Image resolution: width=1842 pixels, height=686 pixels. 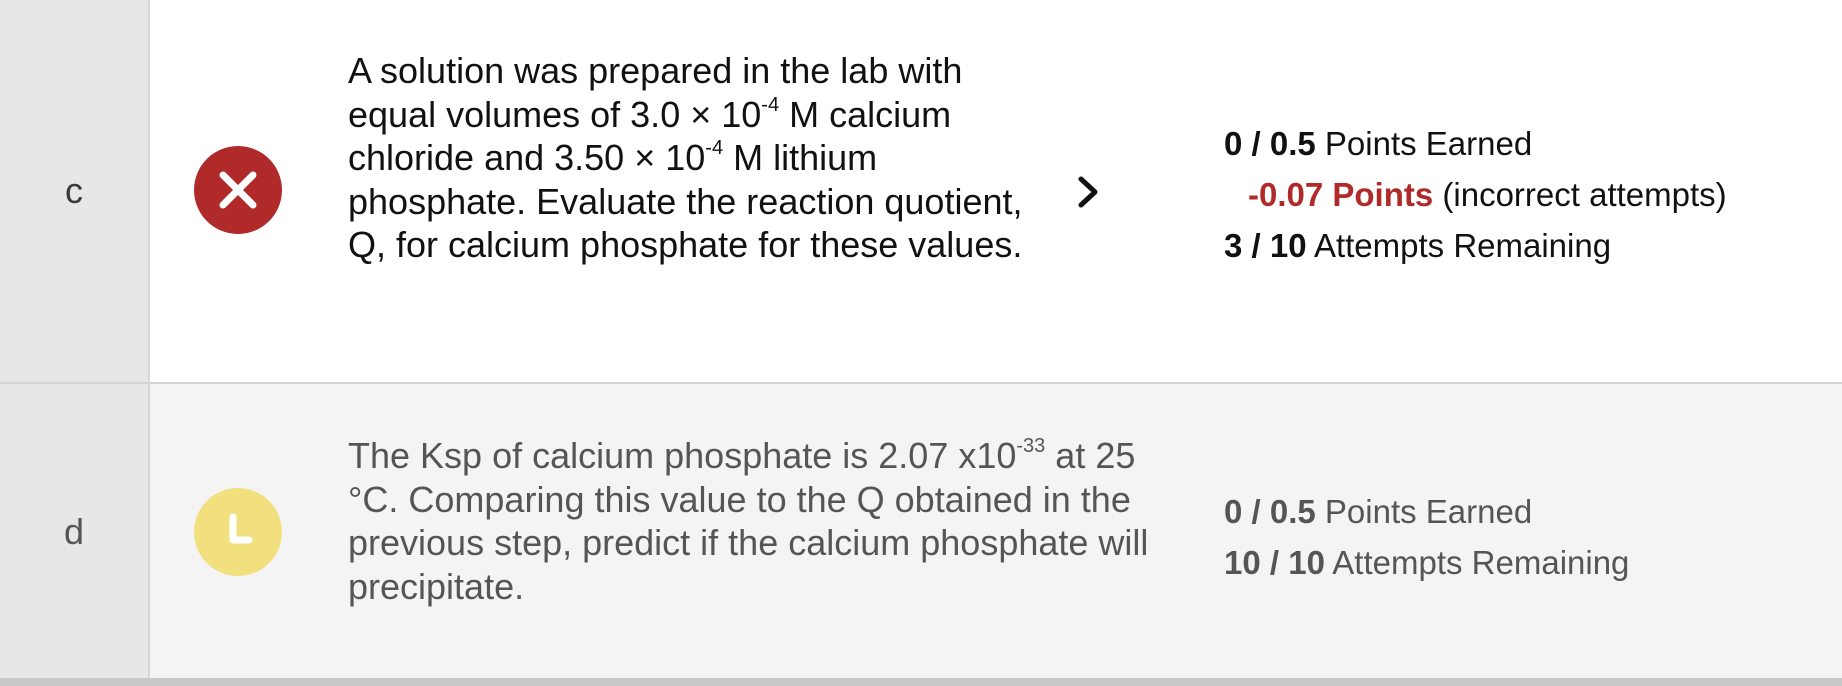 What do you see at coordinates (238, 190) in the screenshot?
I see `incorrect-x-icon` at bounding box center [238, 190].